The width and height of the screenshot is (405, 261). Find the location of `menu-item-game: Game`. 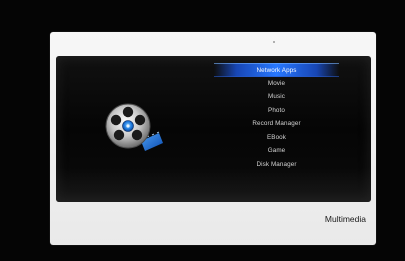

menu-item-game: Game is located at coordinates (276, 151).